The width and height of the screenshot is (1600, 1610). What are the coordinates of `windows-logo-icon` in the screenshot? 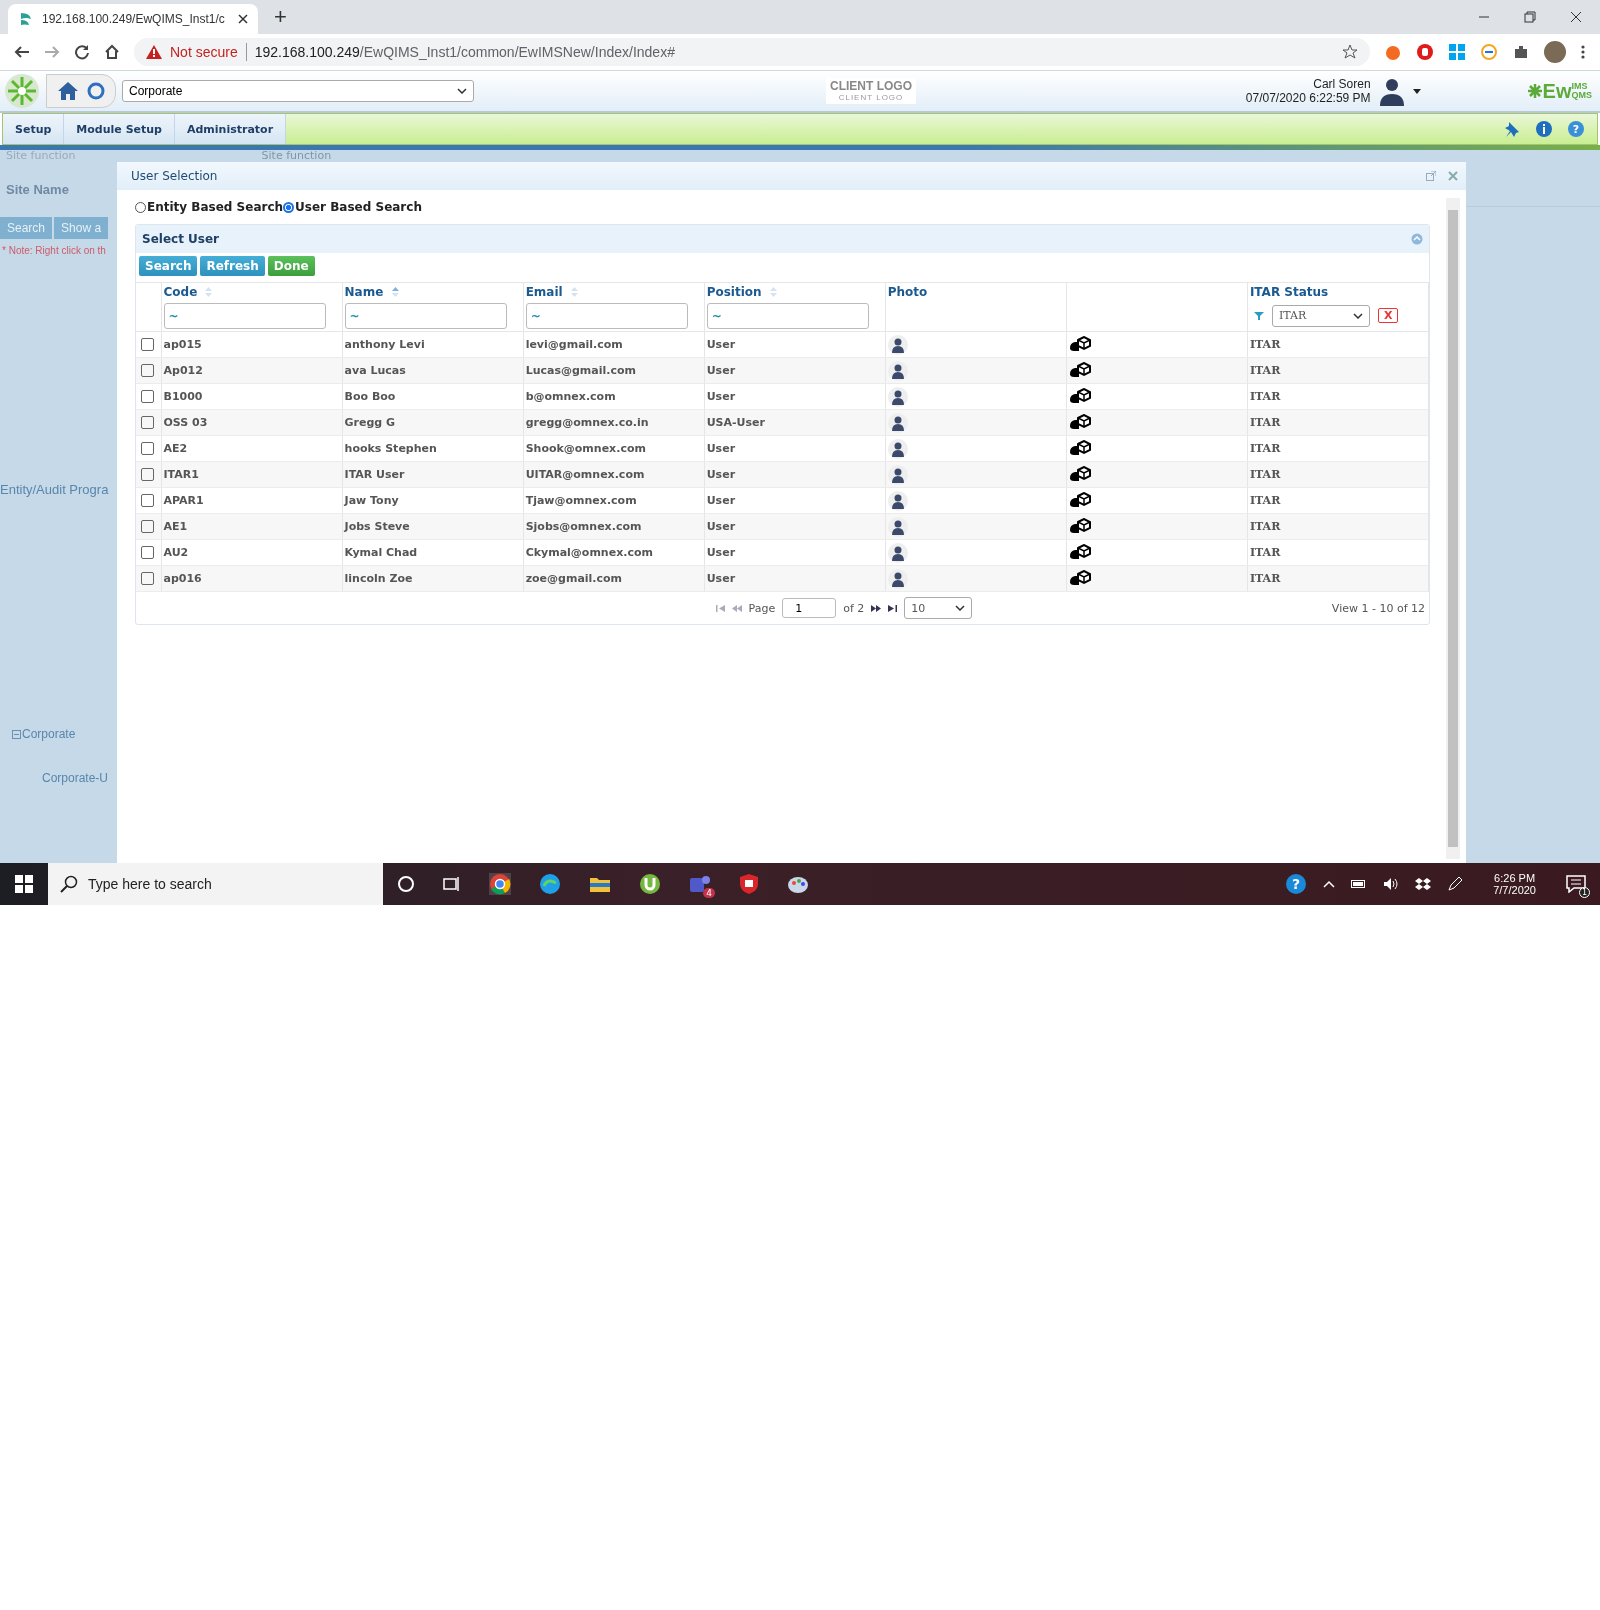 It's located at (1457, 52).